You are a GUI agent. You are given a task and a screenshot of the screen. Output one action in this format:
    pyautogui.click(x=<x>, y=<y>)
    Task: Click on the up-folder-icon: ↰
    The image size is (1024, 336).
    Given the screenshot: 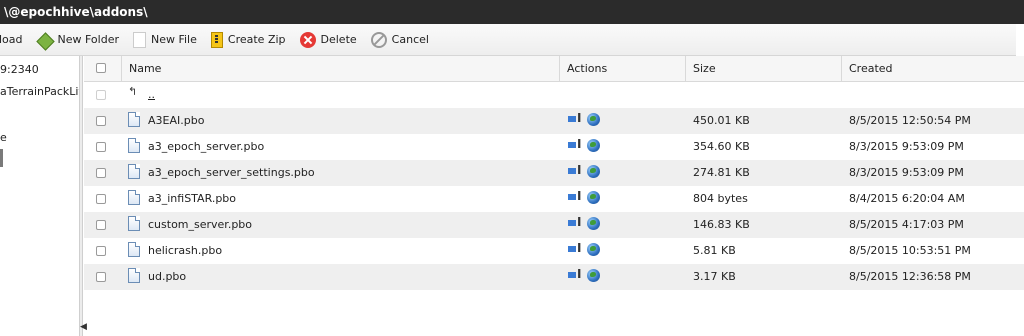 What is the action you would take?
    pyautogui.click(x=133, y=91)
    